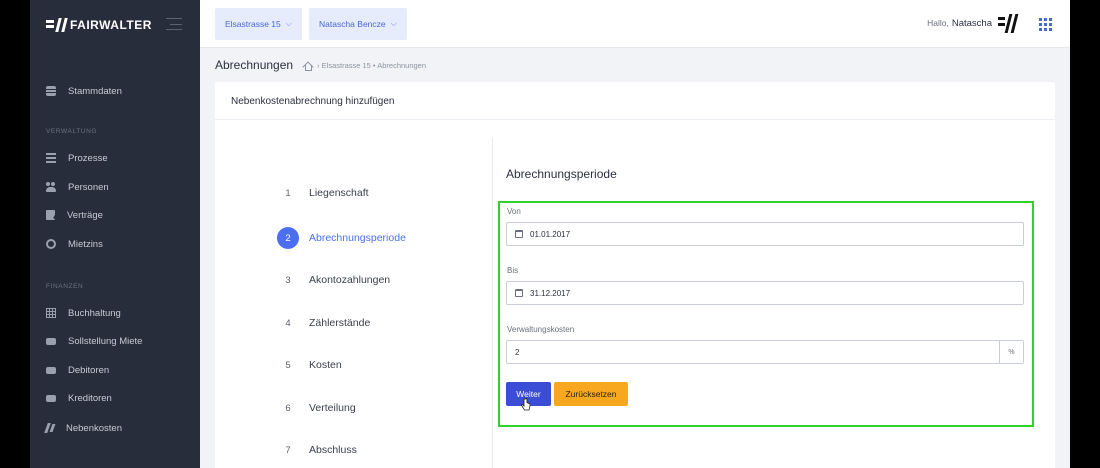  What do you see at coordinates (95, 91) in the screenshot?
I see `sidebar-item-label: Stammdaten` at bounding box center [95, 91].